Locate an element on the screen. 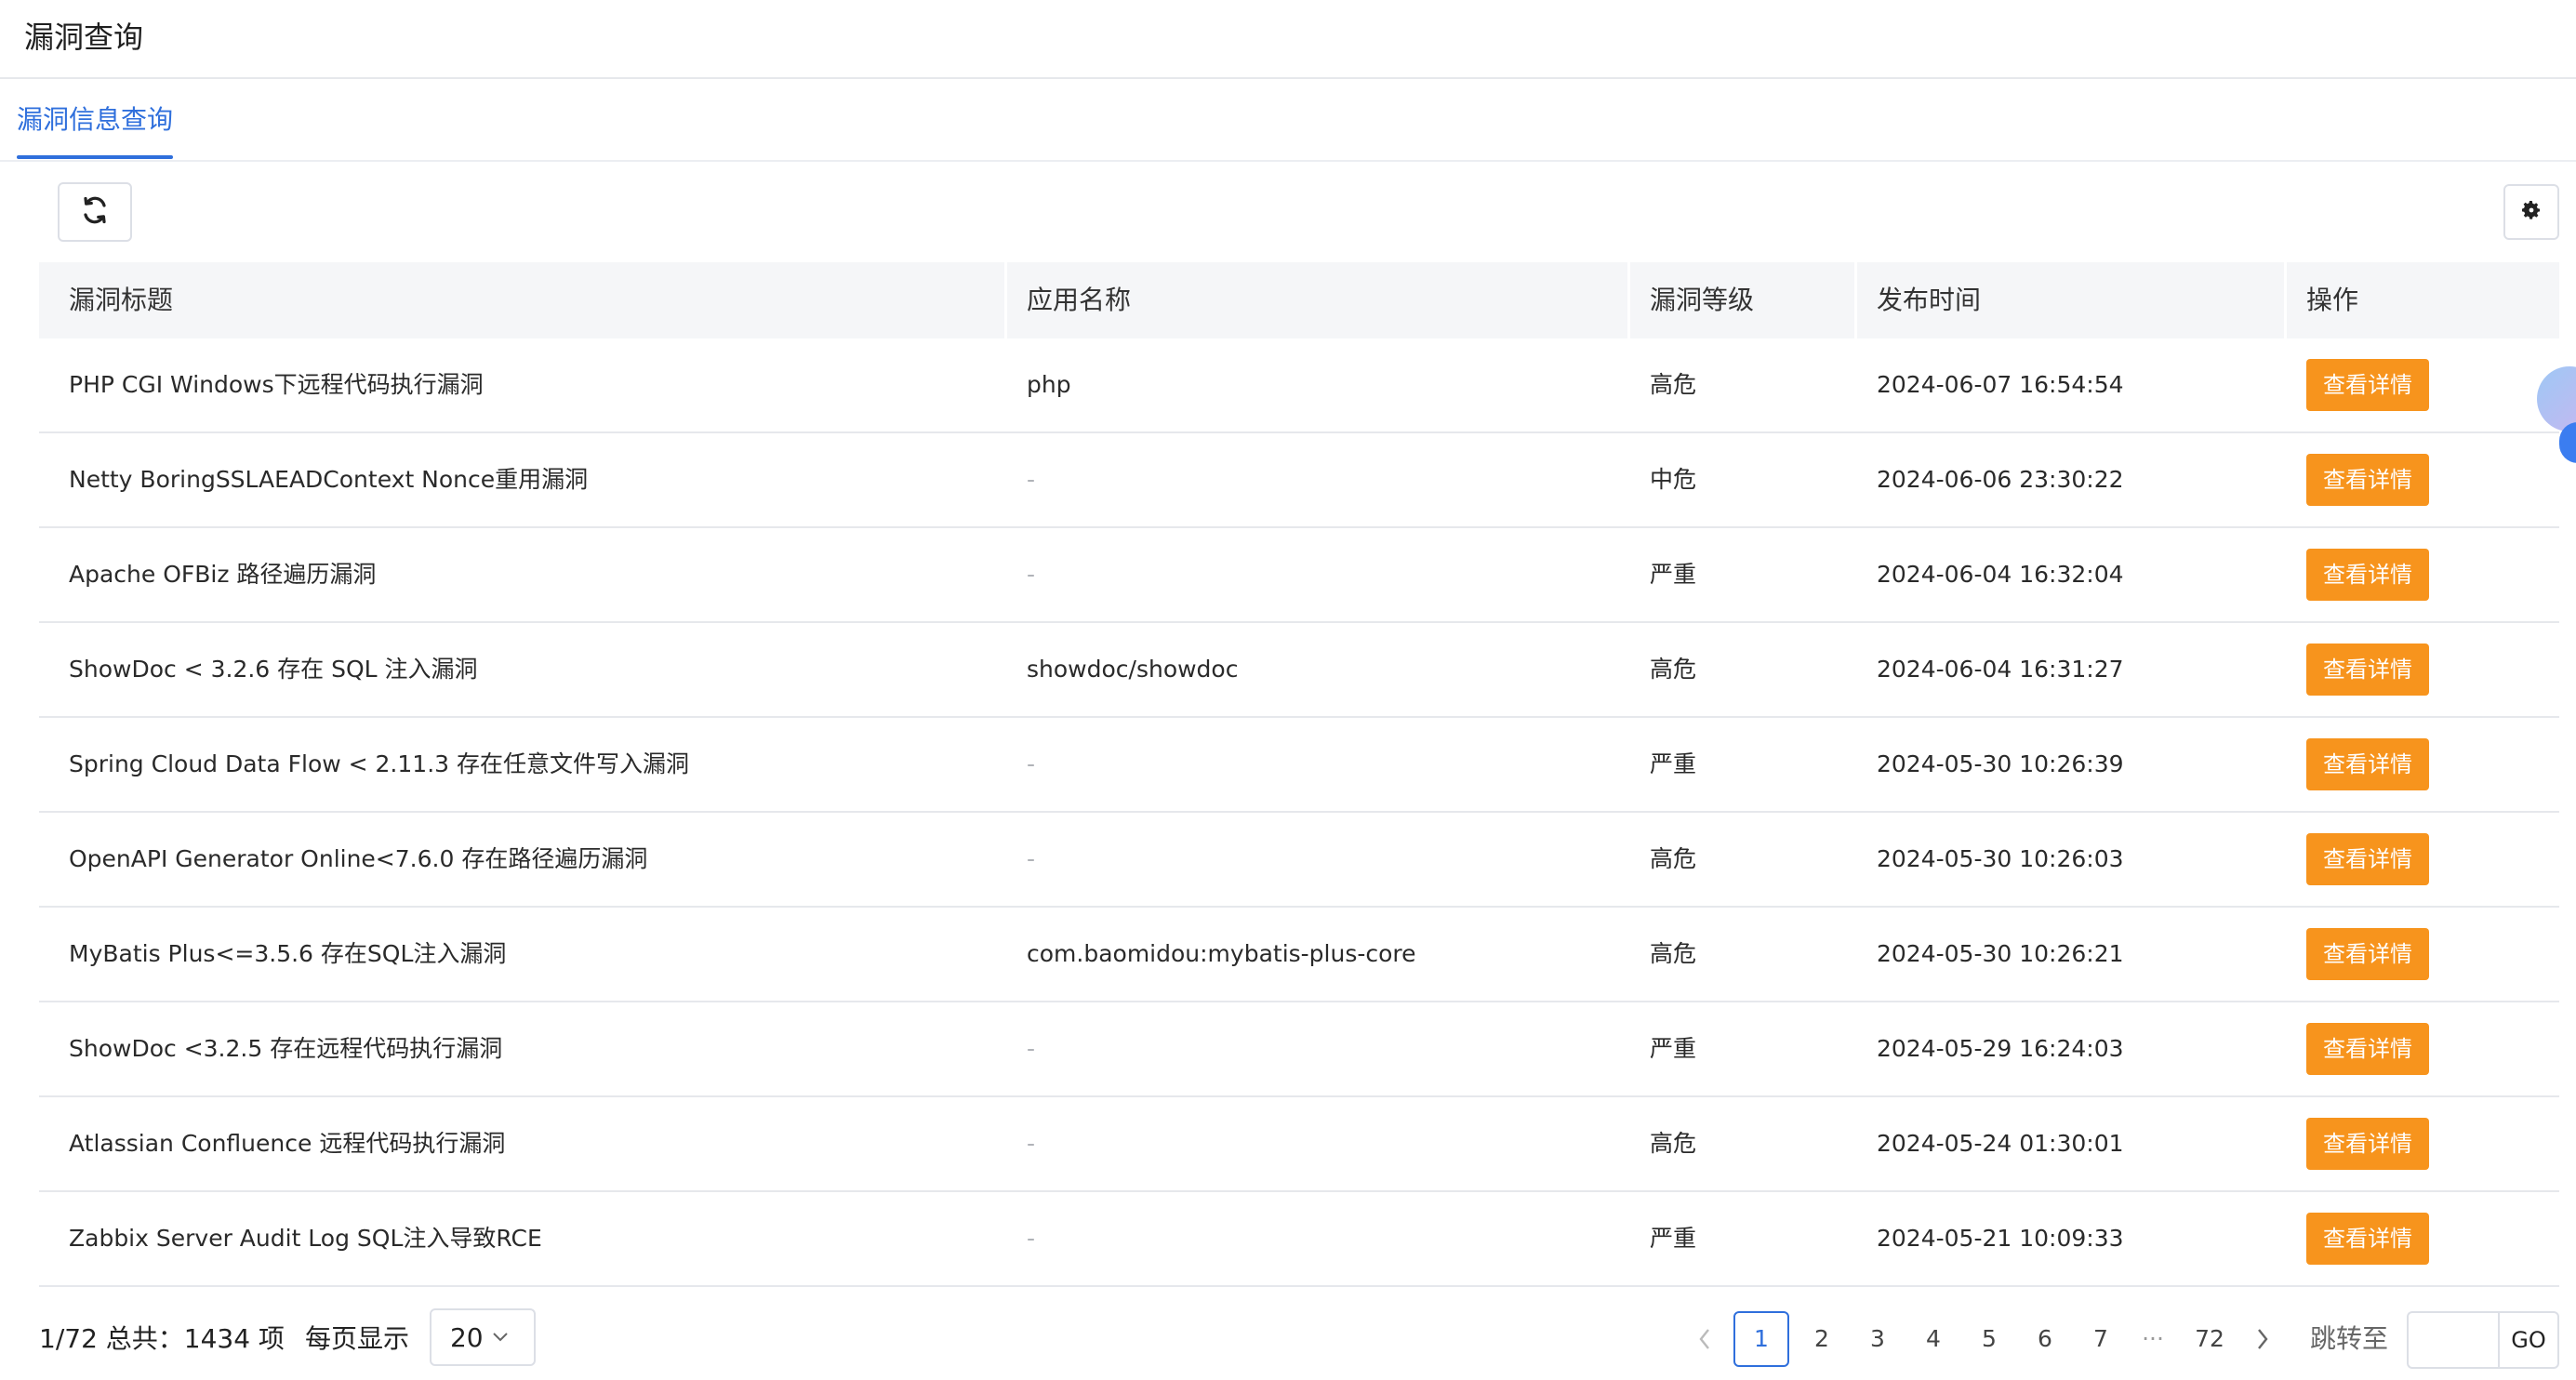  cell-title: Zabbix Server Audit Log SQL注入导致RCE is located at coordinates (305, 1238).